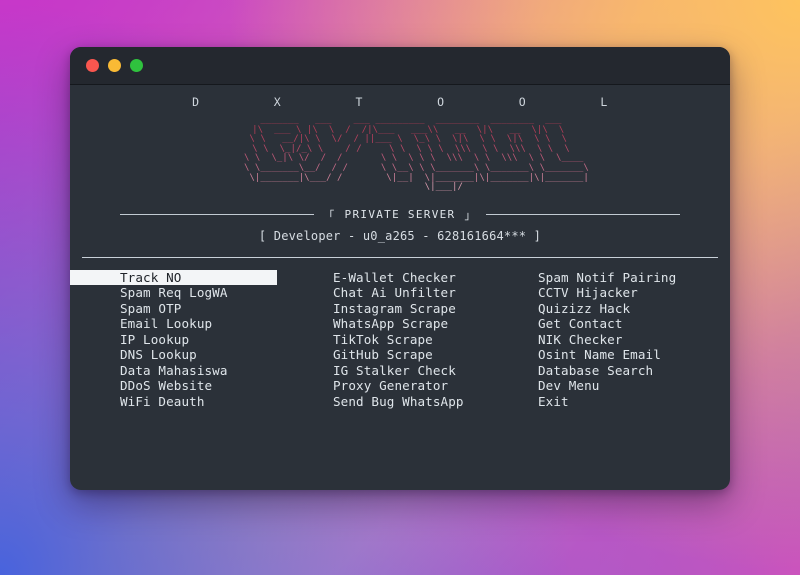 The height and width of the screenshot is (575, 800). I want to click on menu-item: IG Stalker Check, so click(427, 371).